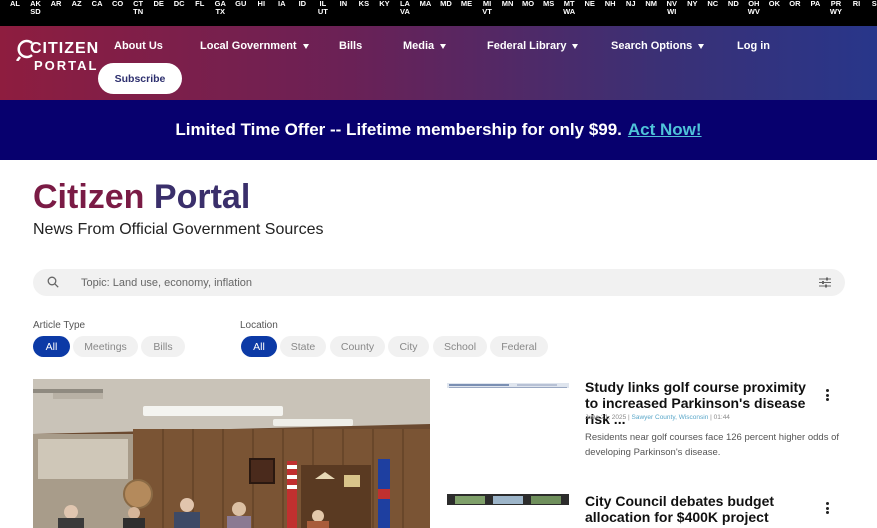  What do you see at coordinates (357, 346) in the screenshot?
I see `pill-location-county: County` at bounding box center [357, 346].